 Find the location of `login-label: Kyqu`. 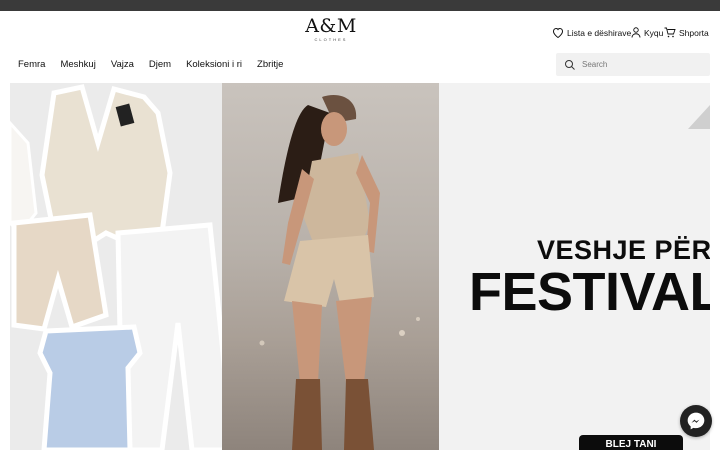

login-label: Kyqu is located at coordinates (654, 32).